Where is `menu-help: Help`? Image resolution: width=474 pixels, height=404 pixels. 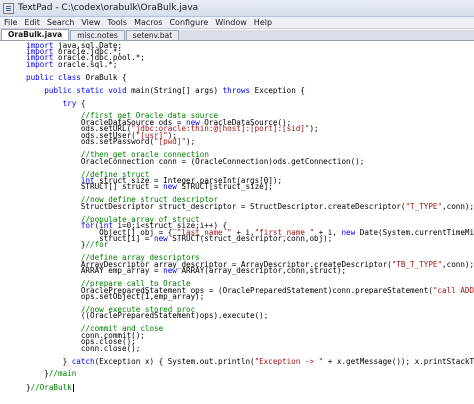 menu-help: Help is located at coordinates (264, 23).